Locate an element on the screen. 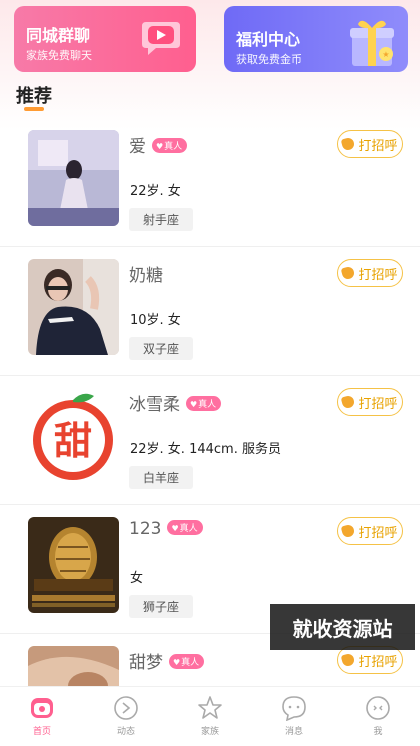 The image size is (420, 746). chat-bubble-icon is located at coordinates (161, 38).